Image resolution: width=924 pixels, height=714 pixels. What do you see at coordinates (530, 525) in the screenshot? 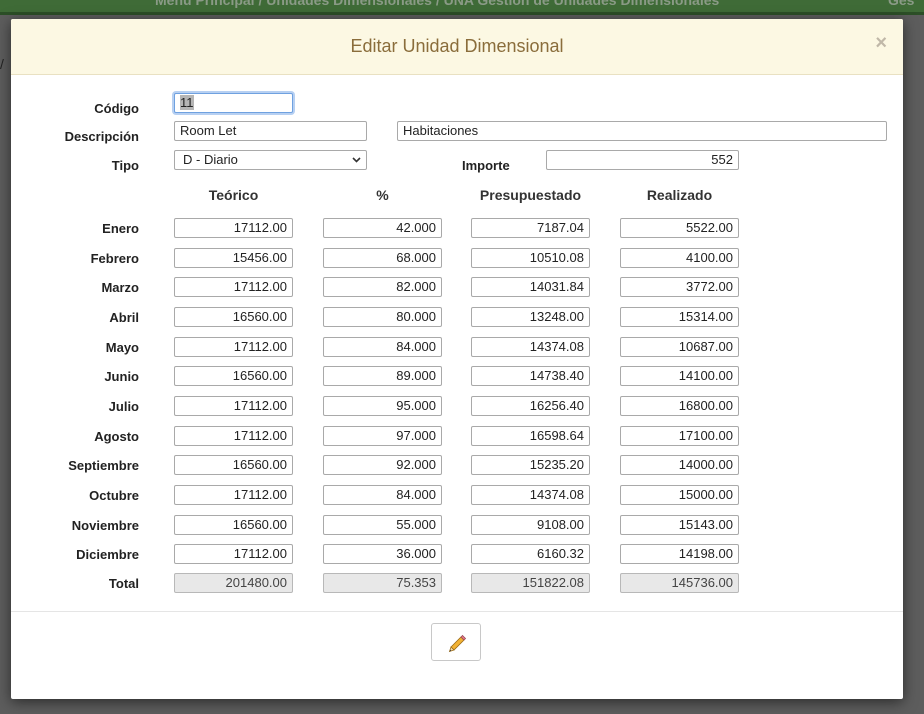
I see `presupuestado-input: 9108.00` at bounding box center [530, 525].